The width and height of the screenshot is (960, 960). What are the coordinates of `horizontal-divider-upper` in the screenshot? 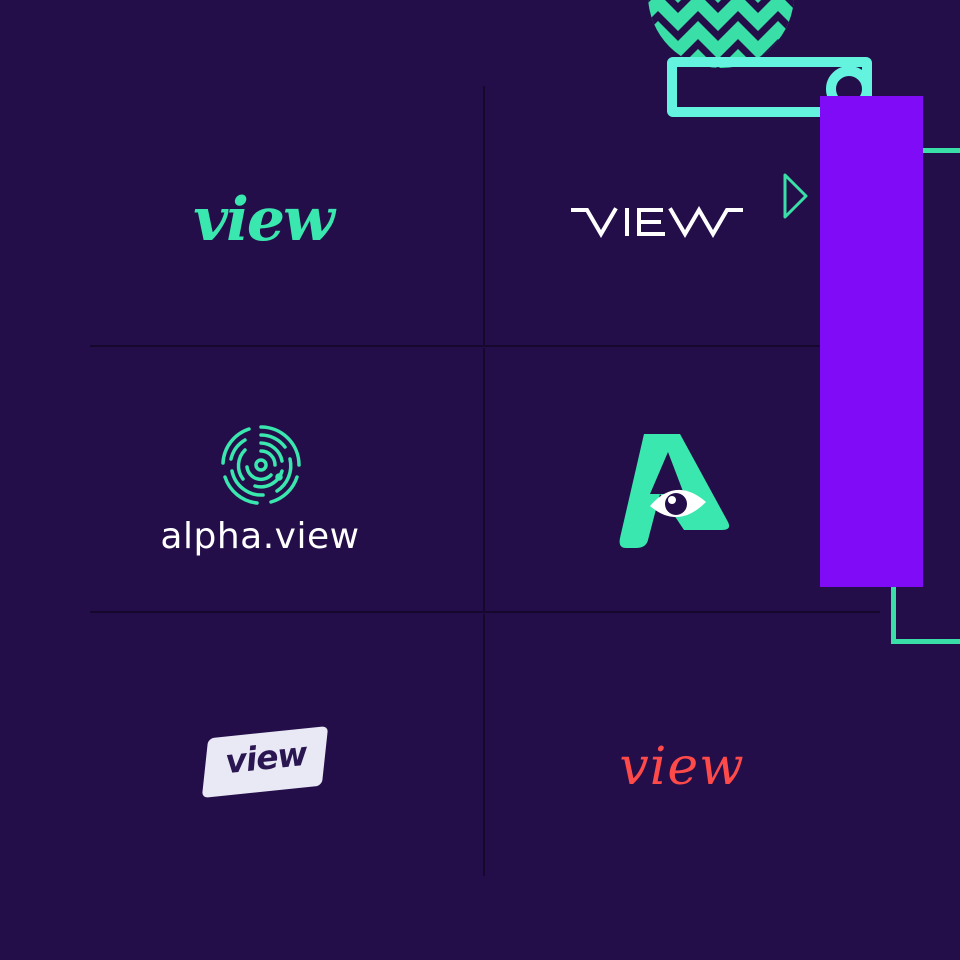 It's located at (485, 346).